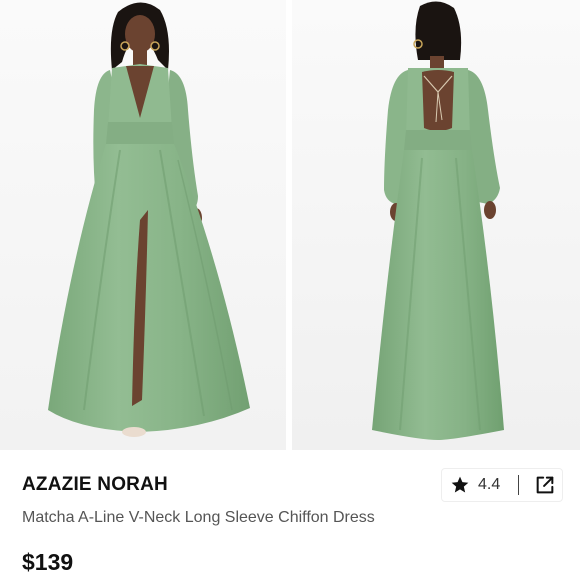 The width and height of the screenshot is (580, 580). What do you see at coordinates (471, 485) in the screenshot?
I see `rating-button: 4.4` at bounding box center [471, 485].